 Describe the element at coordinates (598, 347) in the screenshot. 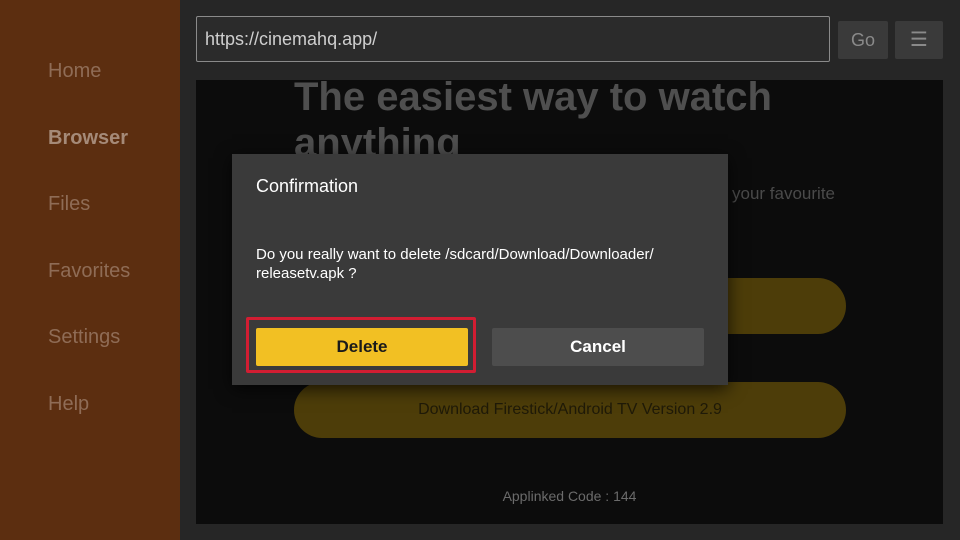

I see `cancel-button: Cancel` at that location.